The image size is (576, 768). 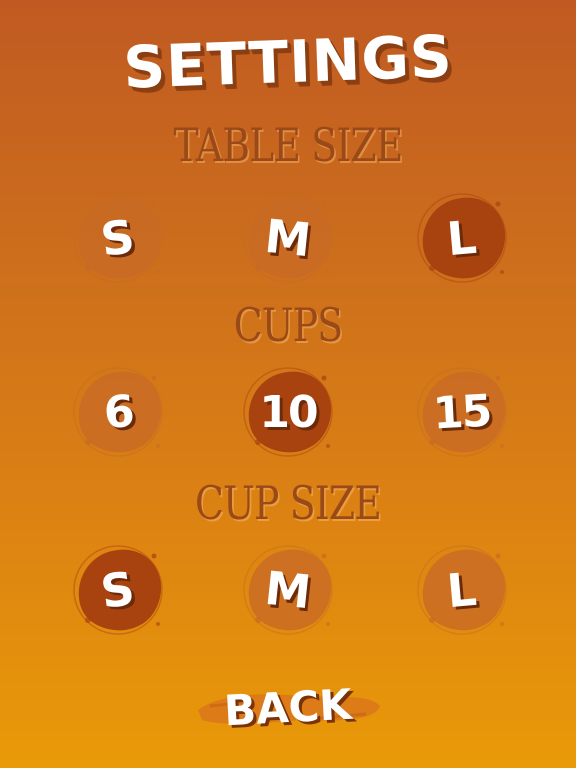 I want to click on table-size-option-m: M, so click(x=288, y=238).